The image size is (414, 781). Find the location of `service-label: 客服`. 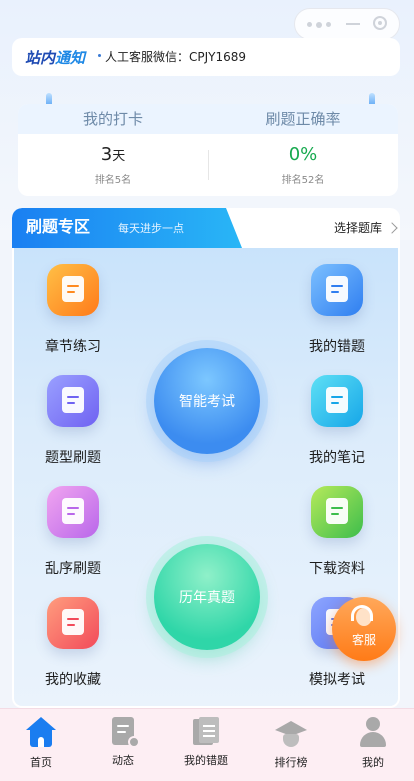

service-label: 客服 is located at coordinates (363, 640).